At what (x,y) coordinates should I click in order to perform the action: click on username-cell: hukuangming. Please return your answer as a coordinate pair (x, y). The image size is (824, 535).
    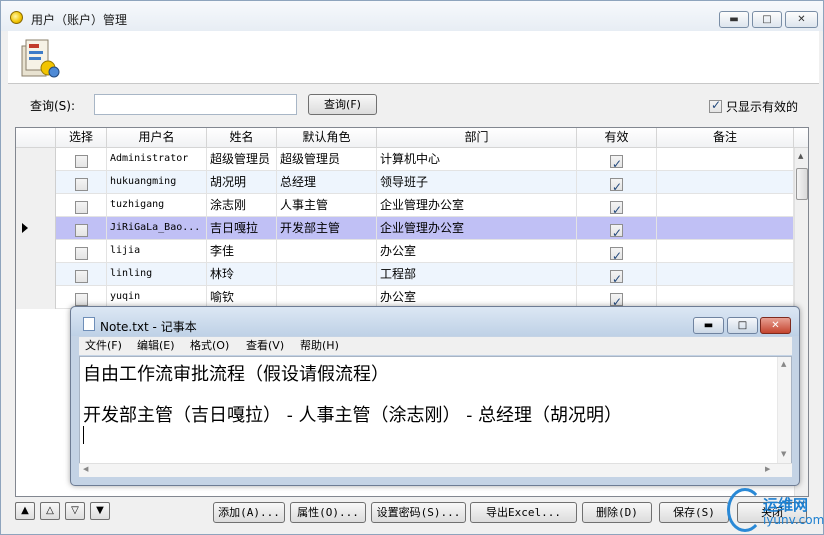
    Looking at the image, I should click on (157, 182).